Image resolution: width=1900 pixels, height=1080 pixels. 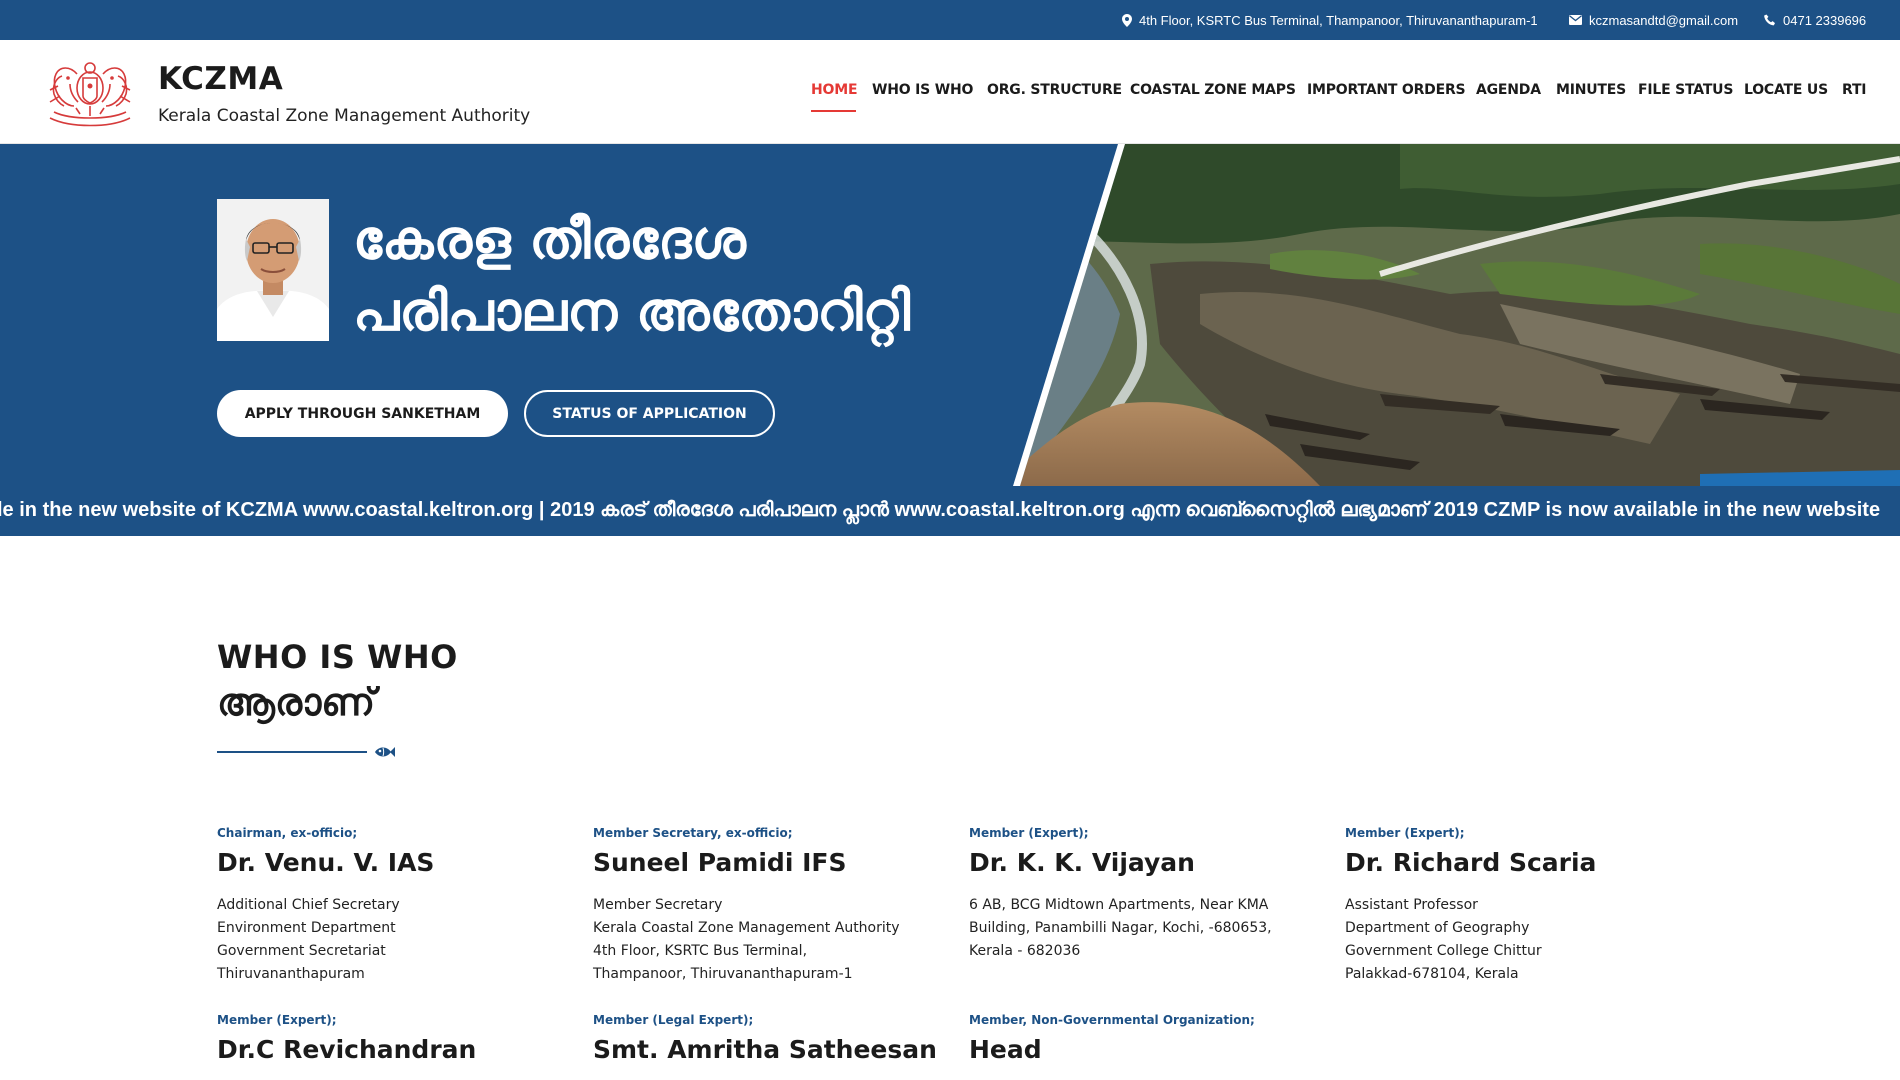 What do you see at coordinates (291, 974) in the screenshot?
I see `address-line: Thiruvananthapuram` at bounding box center [291, 974].